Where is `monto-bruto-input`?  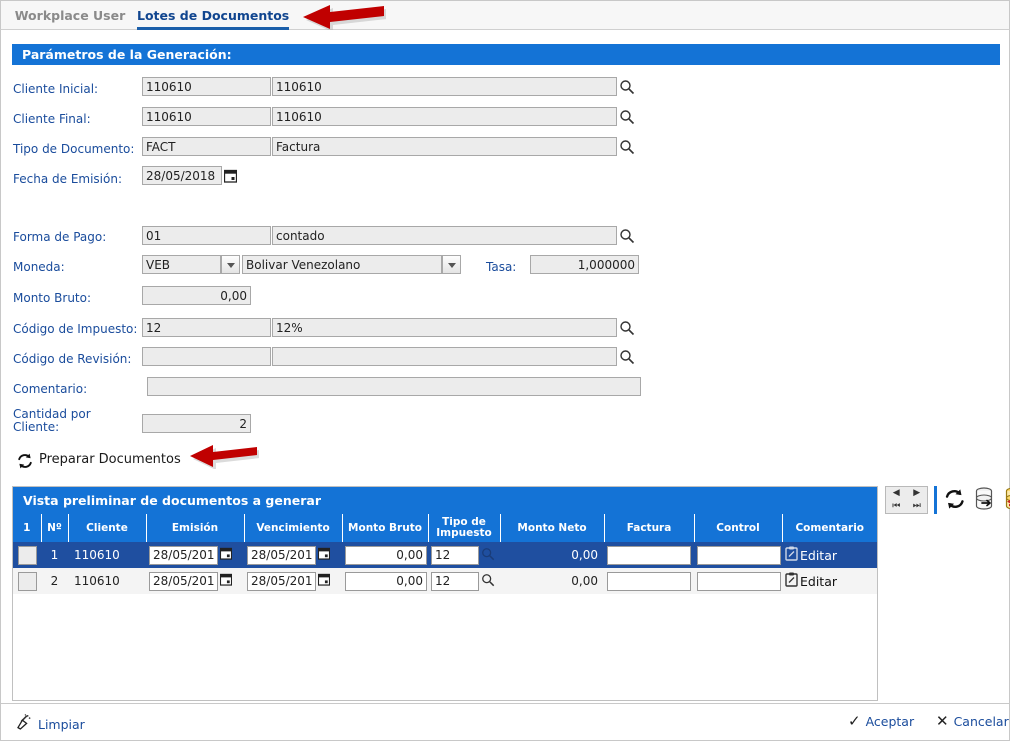
monto-bruto-input is located at coordinates (196, 295).